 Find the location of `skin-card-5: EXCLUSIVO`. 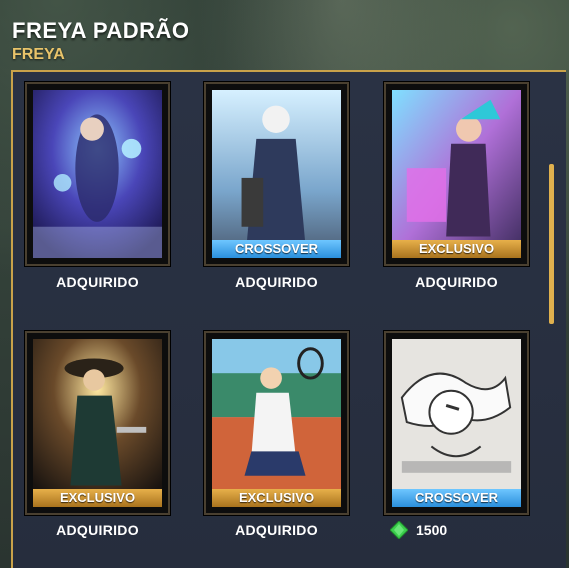

skin-card-5: EXCLUSIVO is located at coordinates (276, 423).